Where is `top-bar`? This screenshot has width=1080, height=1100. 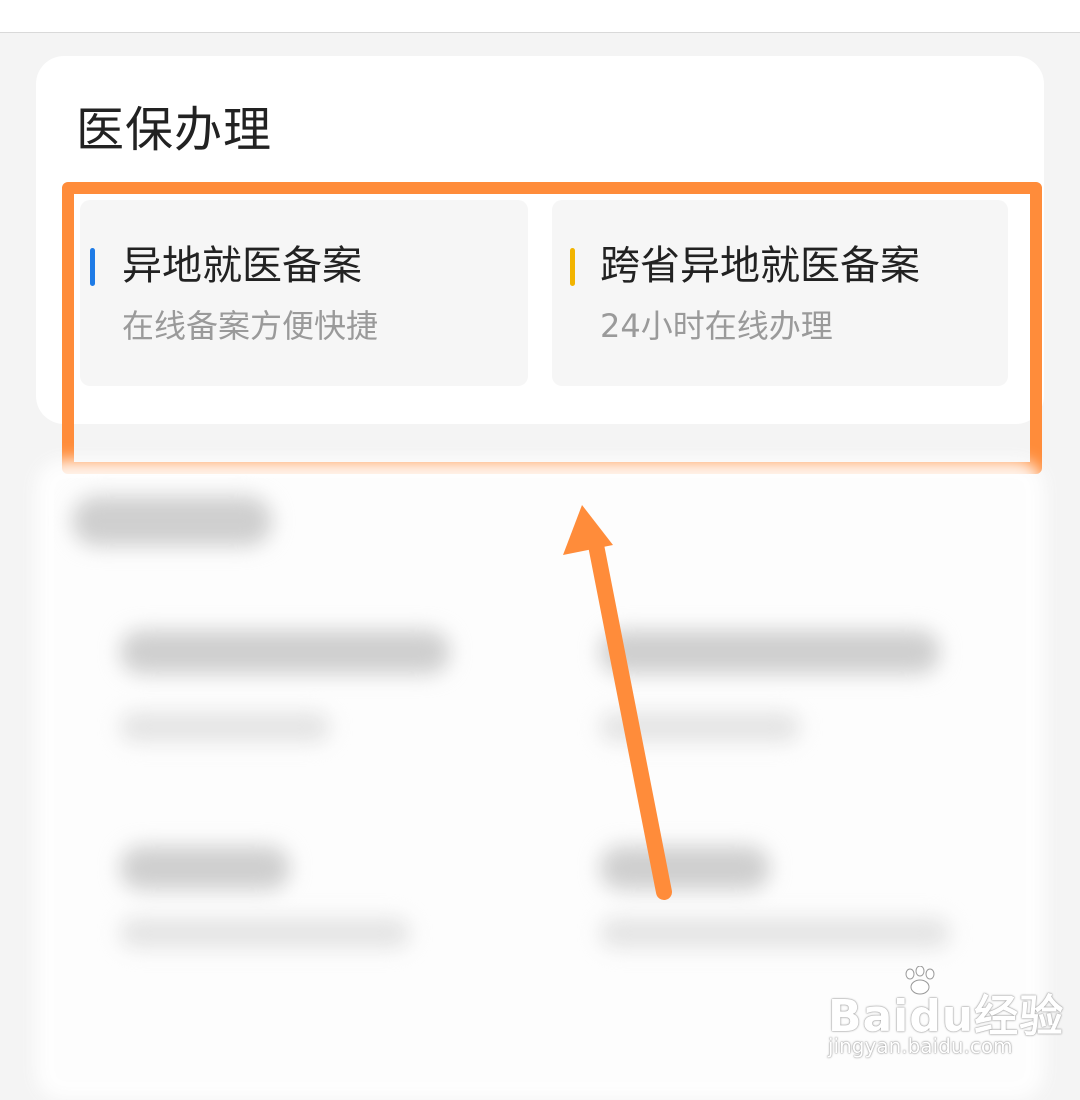
top-bar is located at coordinates (540, 16).